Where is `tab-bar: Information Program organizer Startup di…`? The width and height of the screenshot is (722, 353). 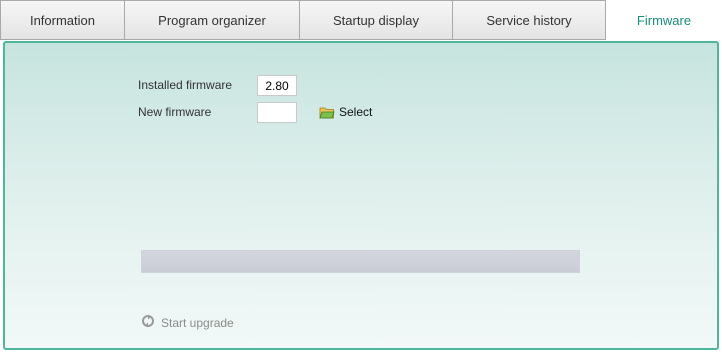 tab-bar: Information Program organizer Startup di… is located at coordinates (361, 20).